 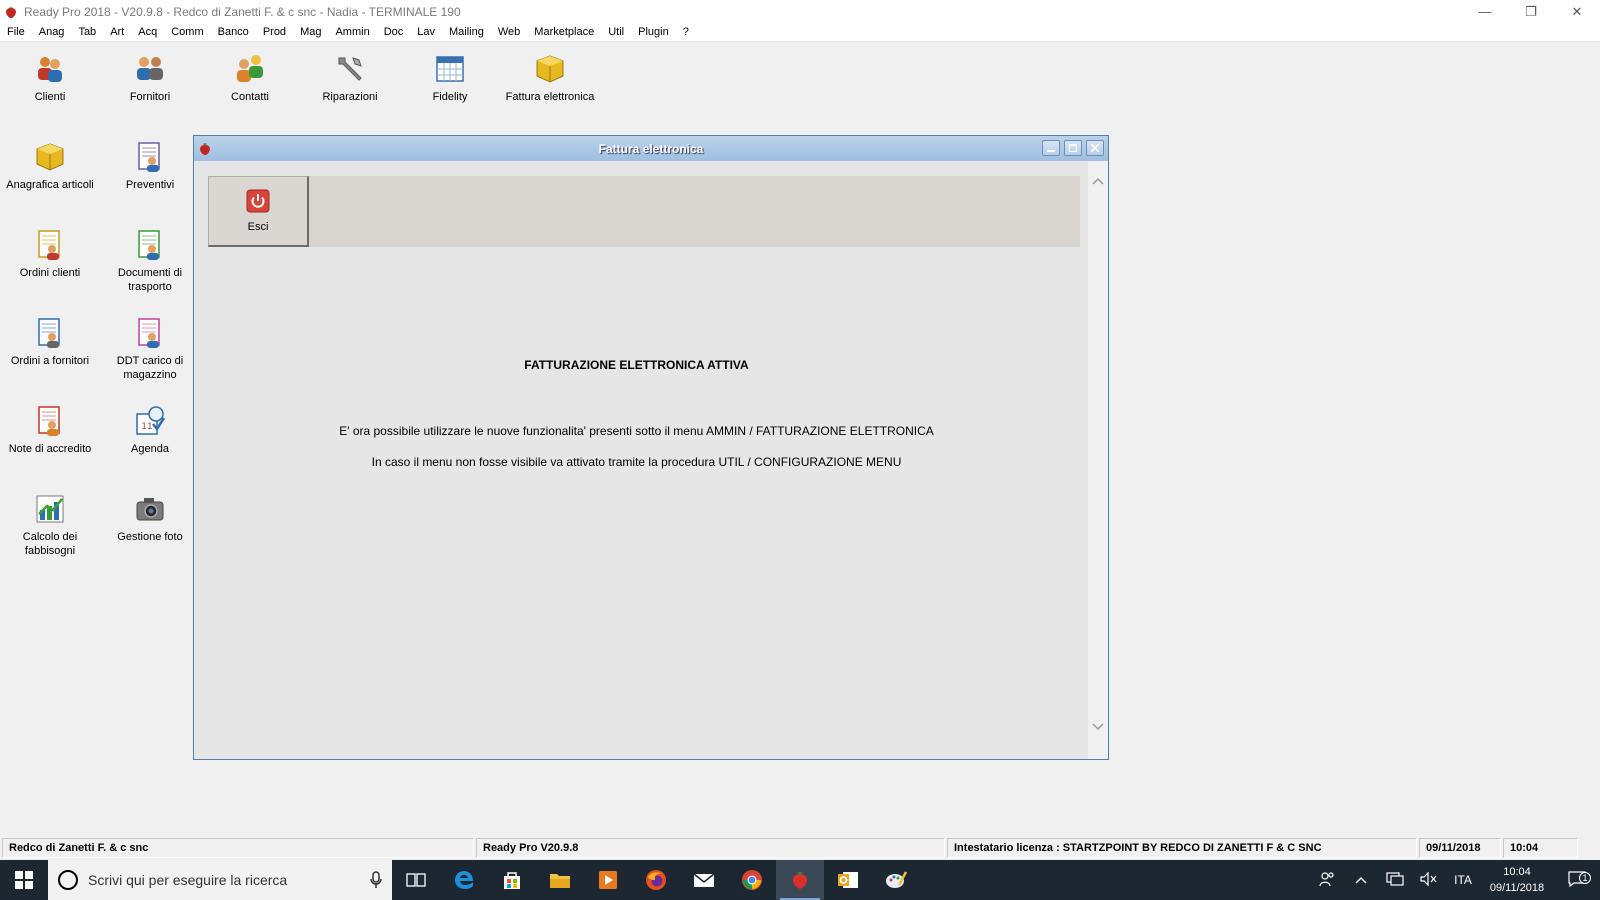 I want to click on shortcut-ordini-fornitori: Ordini a fornitori, so click(x=50, y=342).